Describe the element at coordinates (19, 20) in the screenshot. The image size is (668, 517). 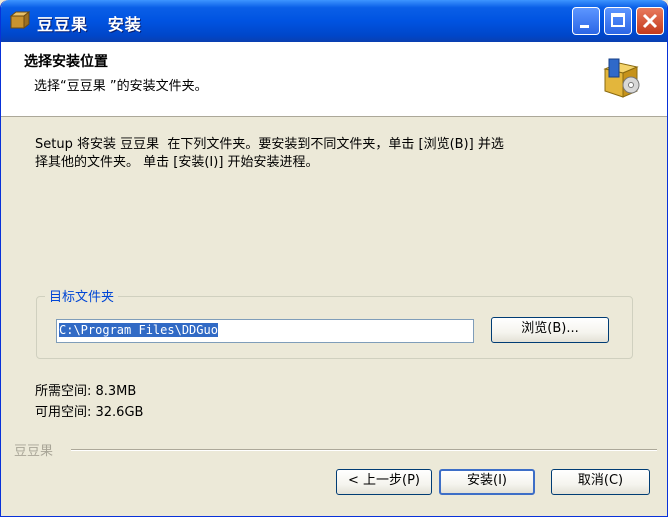
I see `app-icon` at that location.